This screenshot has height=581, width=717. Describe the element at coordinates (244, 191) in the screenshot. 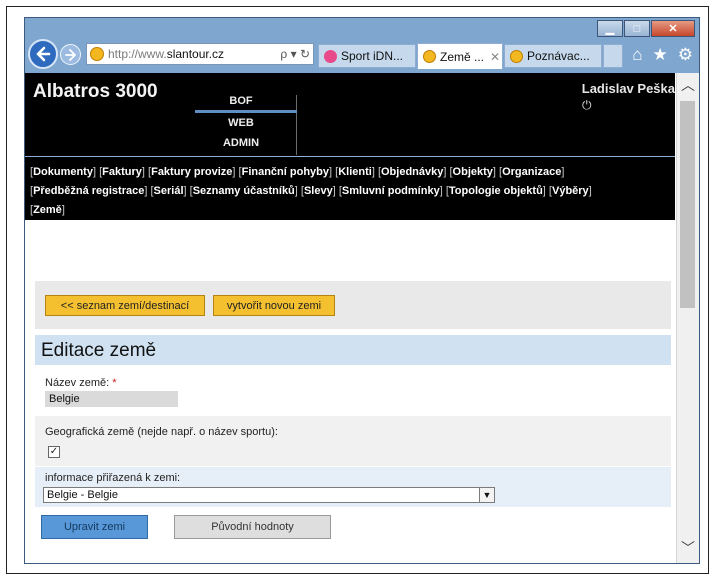

I see `menu-item-seznamy-ucastniku: Seznamy účastníků` at that location.